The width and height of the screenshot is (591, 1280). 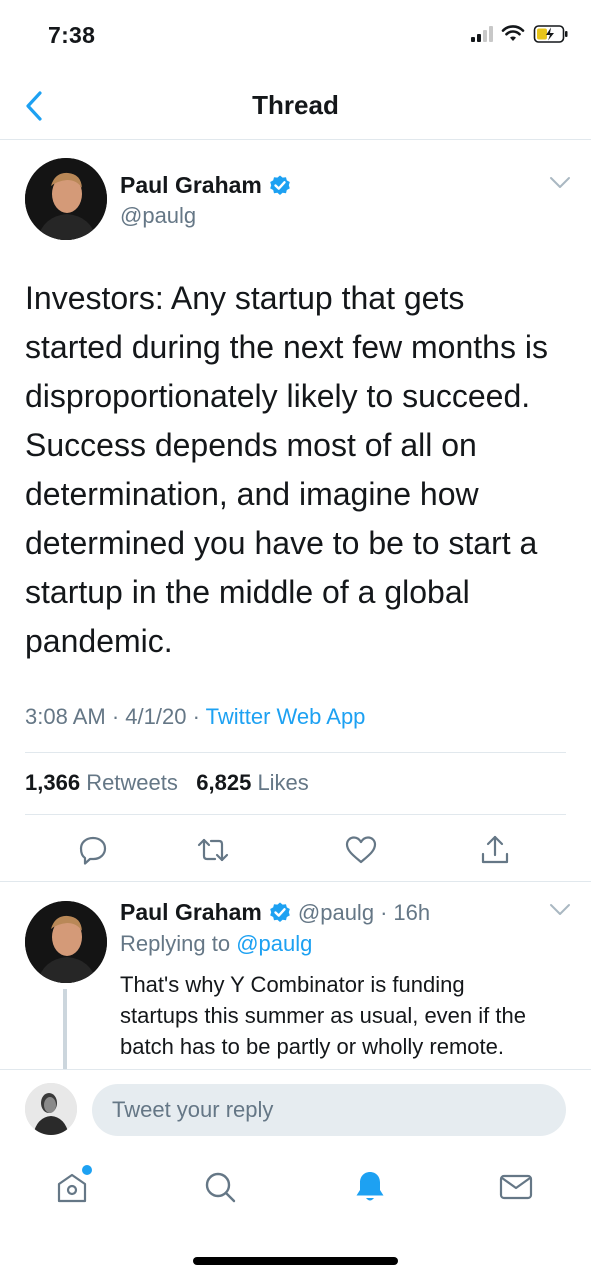 I want to click on tweet-source-link: Twitter Web App, so click(x=286, y=716).